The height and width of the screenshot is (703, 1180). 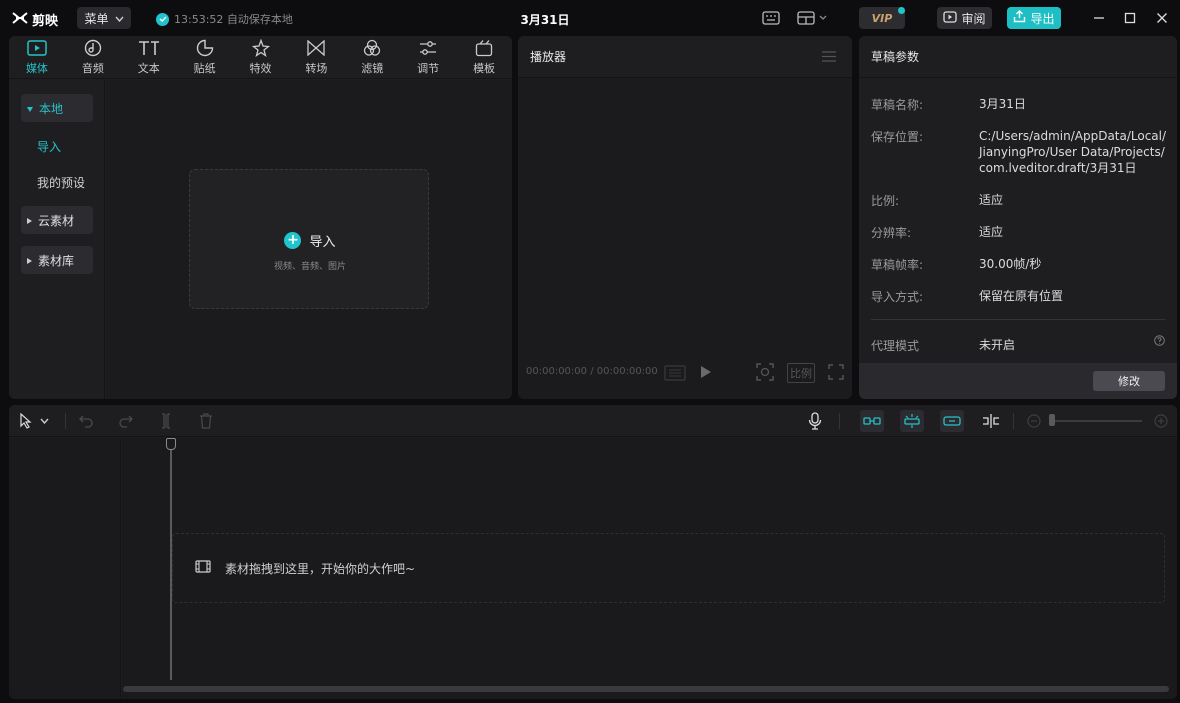 What do you see at coordinates (706, 373) in the screenshot?
I see `play-icon` at bounding box center [706, 373].